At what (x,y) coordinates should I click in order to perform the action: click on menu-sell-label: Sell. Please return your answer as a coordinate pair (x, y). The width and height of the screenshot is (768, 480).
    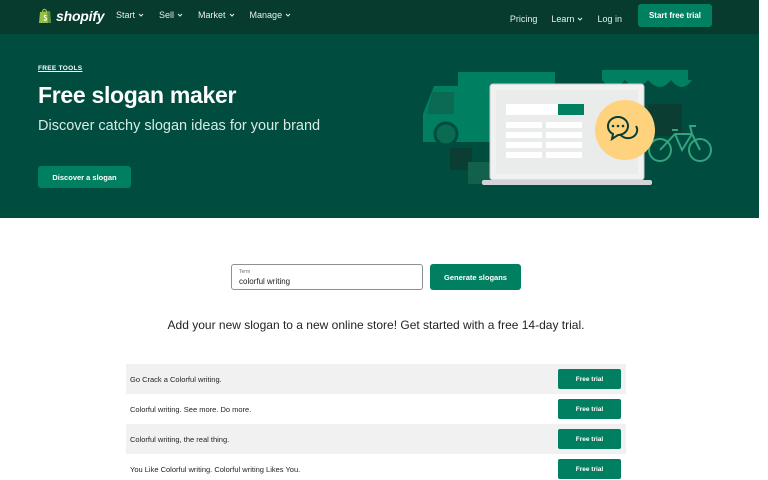
    Looking at the image, I should click on (167, 15).